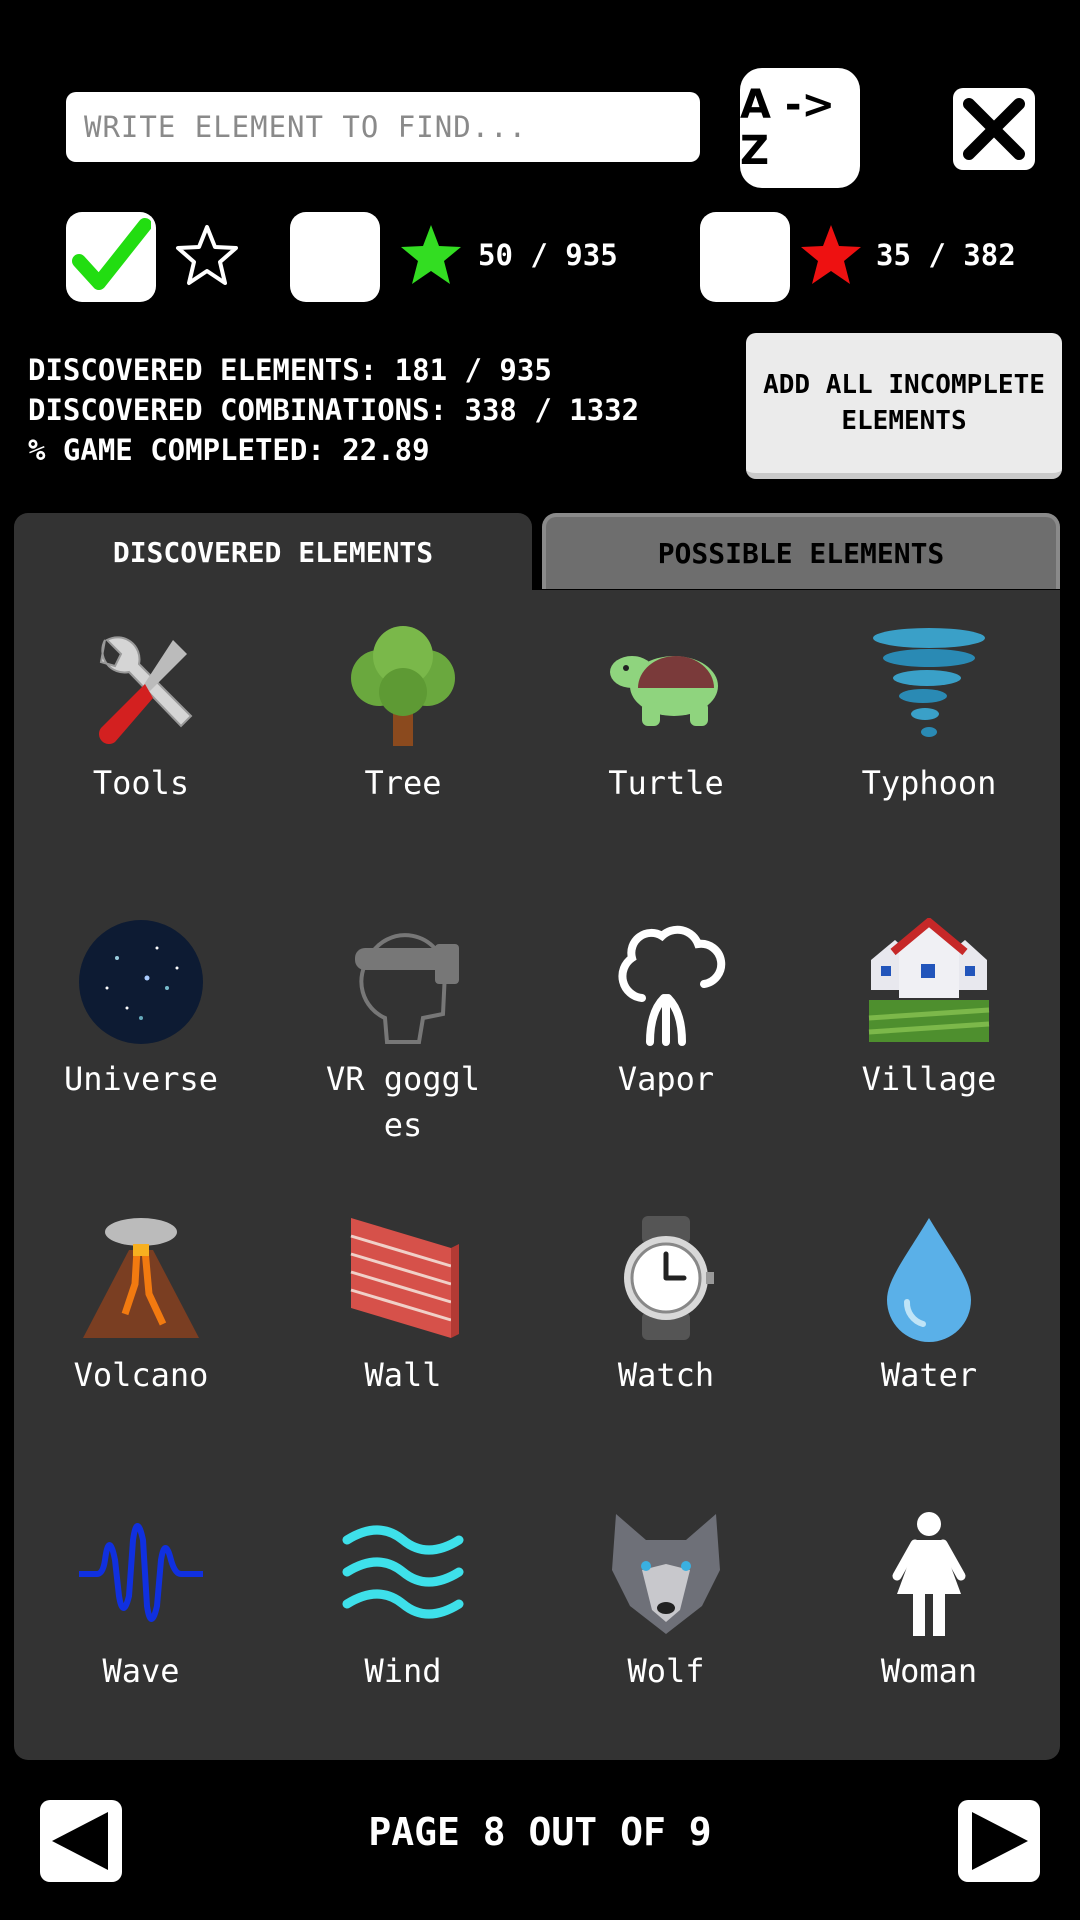 The image size is (1080, 1920). Describe the element at coordinates (666, 1375) in the screenshot. I see `element-label: Watch` at that location.